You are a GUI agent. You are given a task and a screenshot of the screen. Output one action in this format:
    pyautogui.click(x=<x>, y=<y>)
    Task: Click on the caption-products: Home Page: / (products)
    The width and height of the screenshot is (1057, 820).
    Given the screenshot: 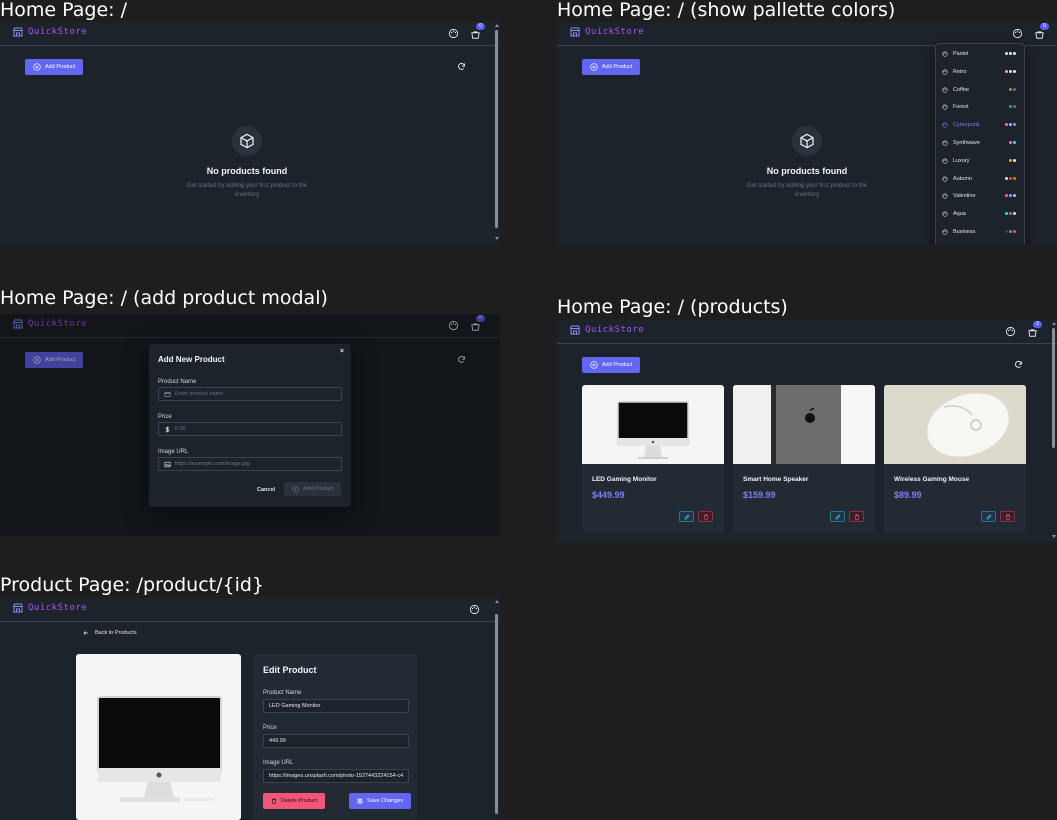 What is the action you would take?
    pyautogui.click(x=672, y=307)
    